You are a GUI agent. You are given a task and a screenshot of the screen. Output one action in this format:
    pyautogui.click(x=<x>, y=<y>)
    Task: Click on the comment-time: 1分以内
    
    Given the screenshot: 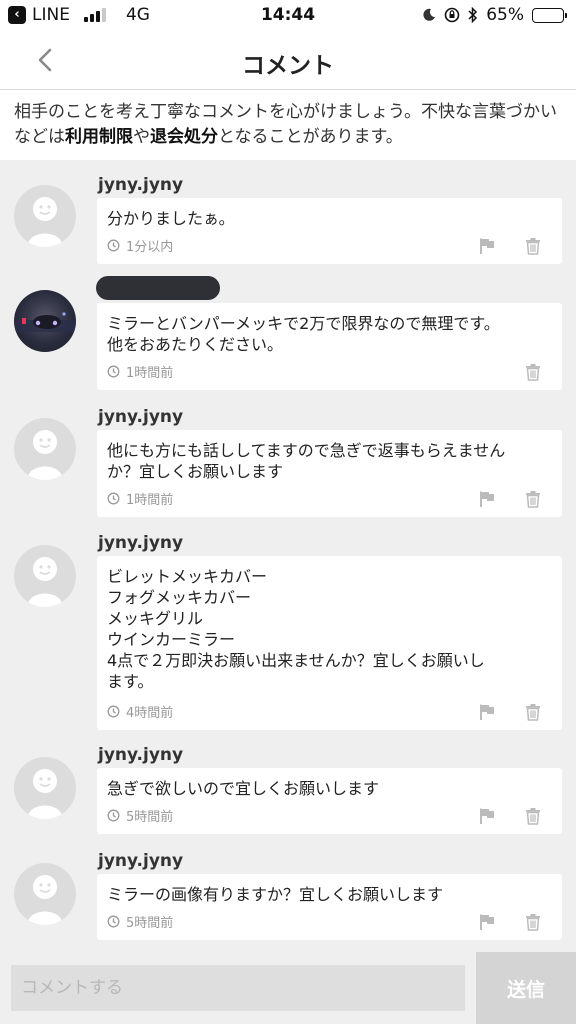 What is the action you would take?
    pyautogui.click(x=150, y=247)
    